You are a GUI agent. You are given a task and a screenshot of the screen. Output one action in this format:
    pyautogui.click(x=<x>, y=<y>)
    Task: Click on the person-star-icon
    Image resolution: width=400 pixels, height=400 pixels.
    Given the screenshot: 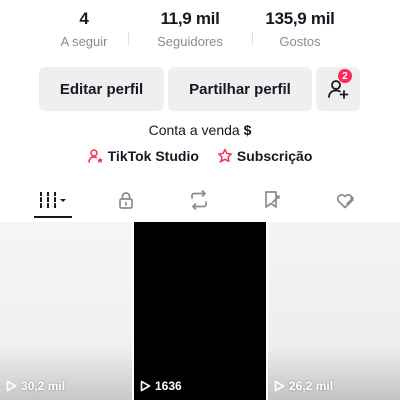 What is the action you would take?
    pyautogui.click(x=95, y=156)
    